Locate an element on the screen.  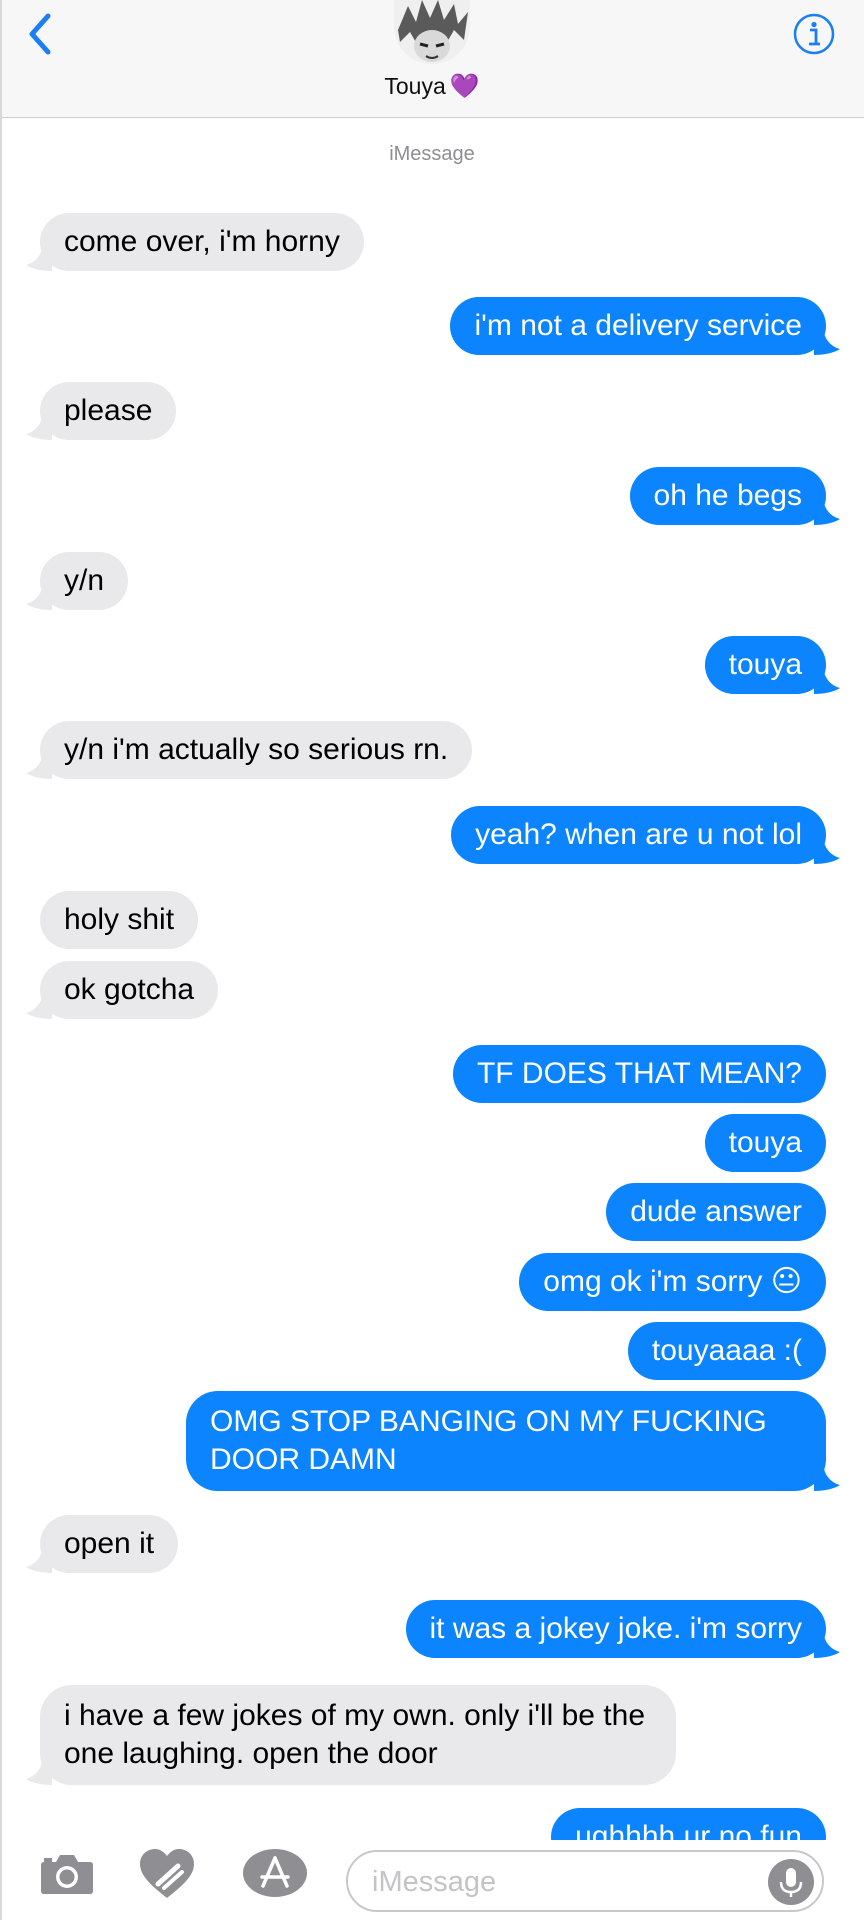
message-bubble-outgoing: TF DOES THAT MEAN? is located at coordinates (639, 1074).